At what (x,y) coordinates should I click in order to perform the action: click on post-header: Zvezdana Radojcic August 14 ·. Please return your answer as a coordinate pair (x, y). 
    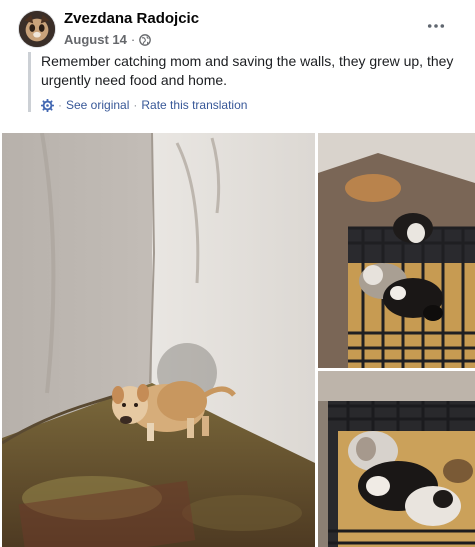
    Looking at the image, I should click on (238, 30).